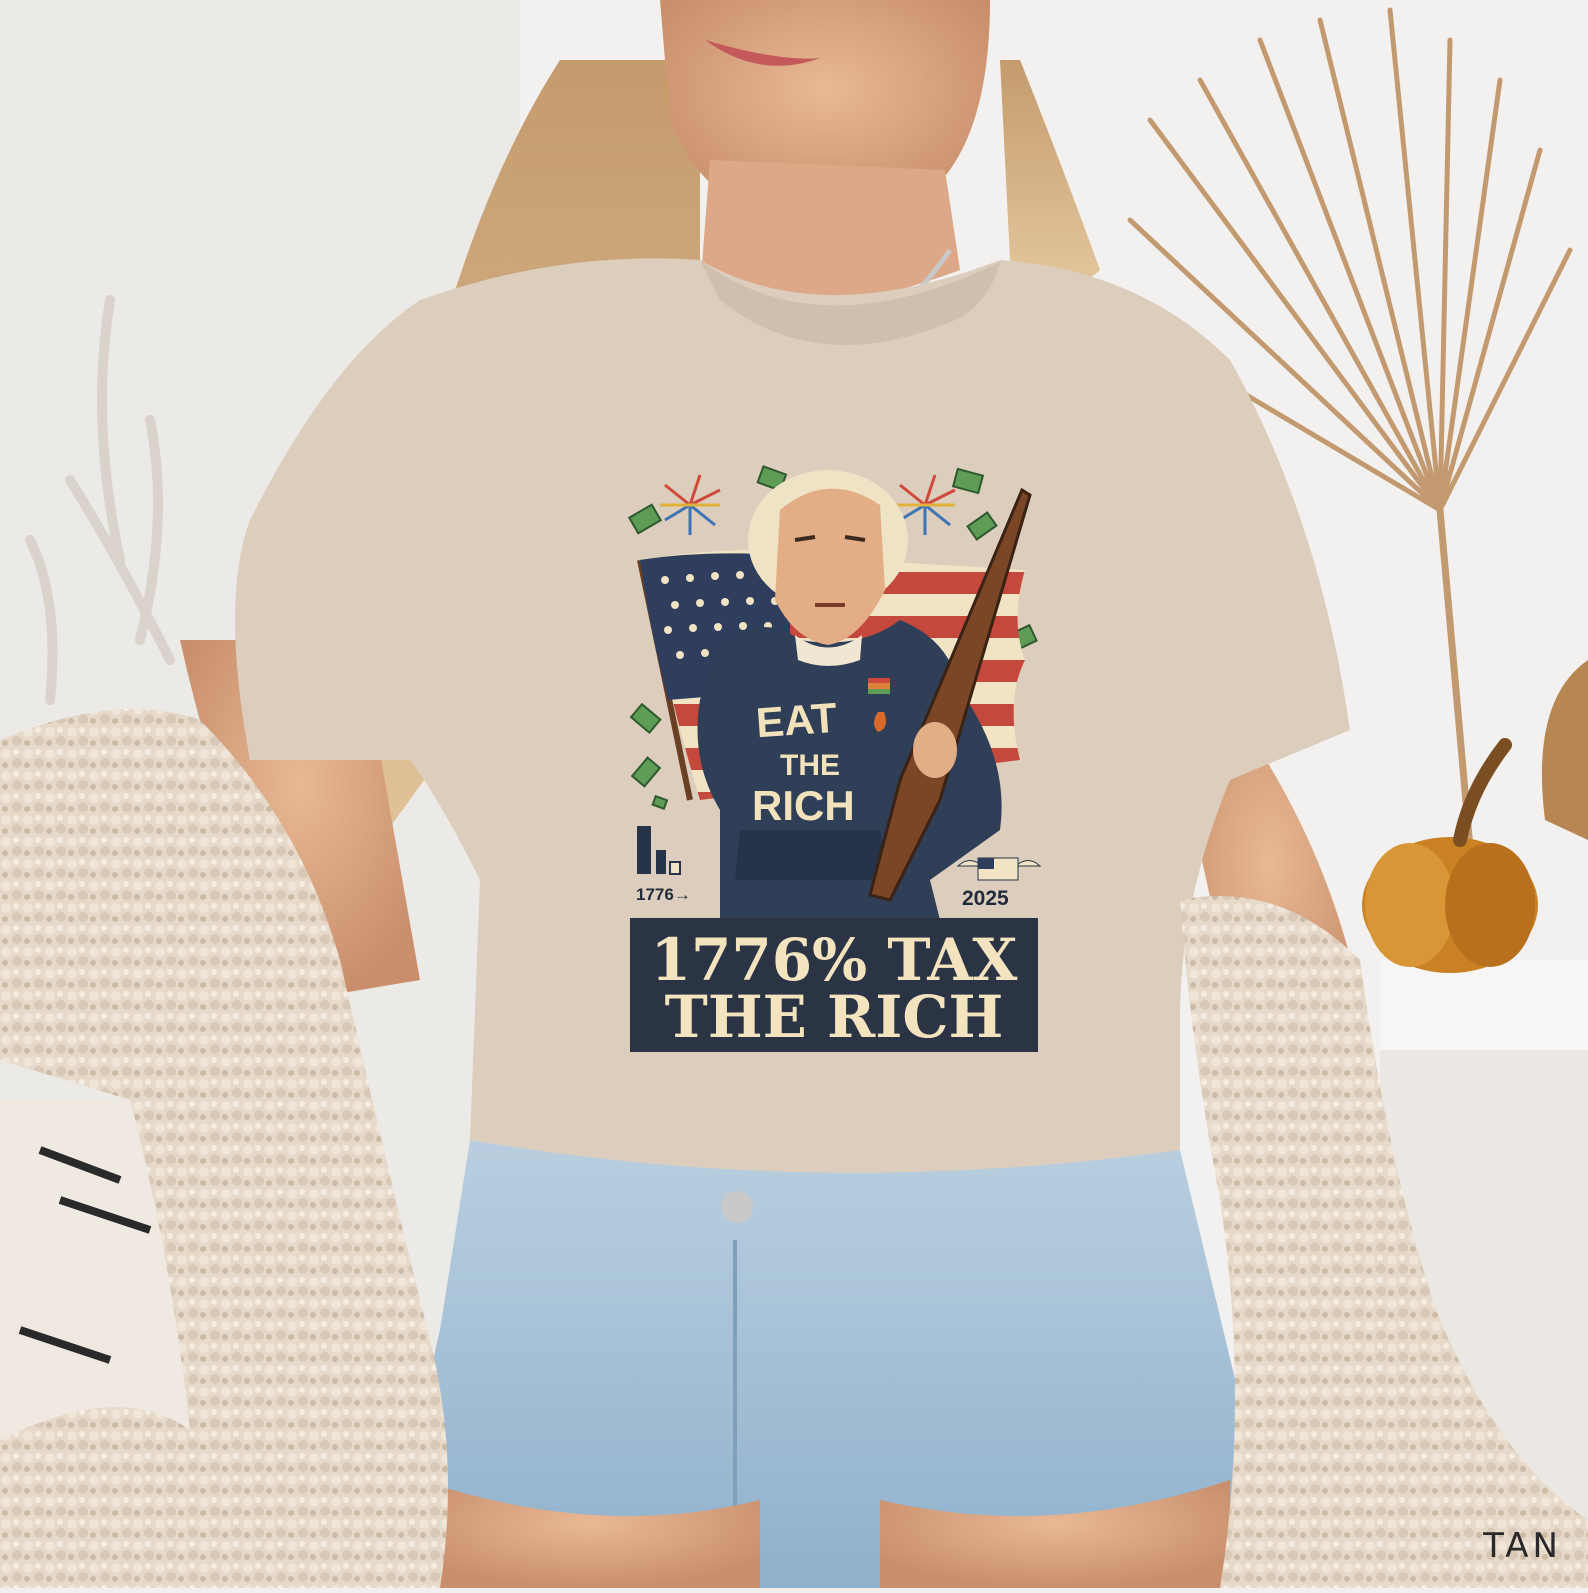 This screenshot has width=1588, height=1593. Describe the element at coordinates (796, 720) in the screenshot. I see `hoodie-text-eat: EAT` at that location.